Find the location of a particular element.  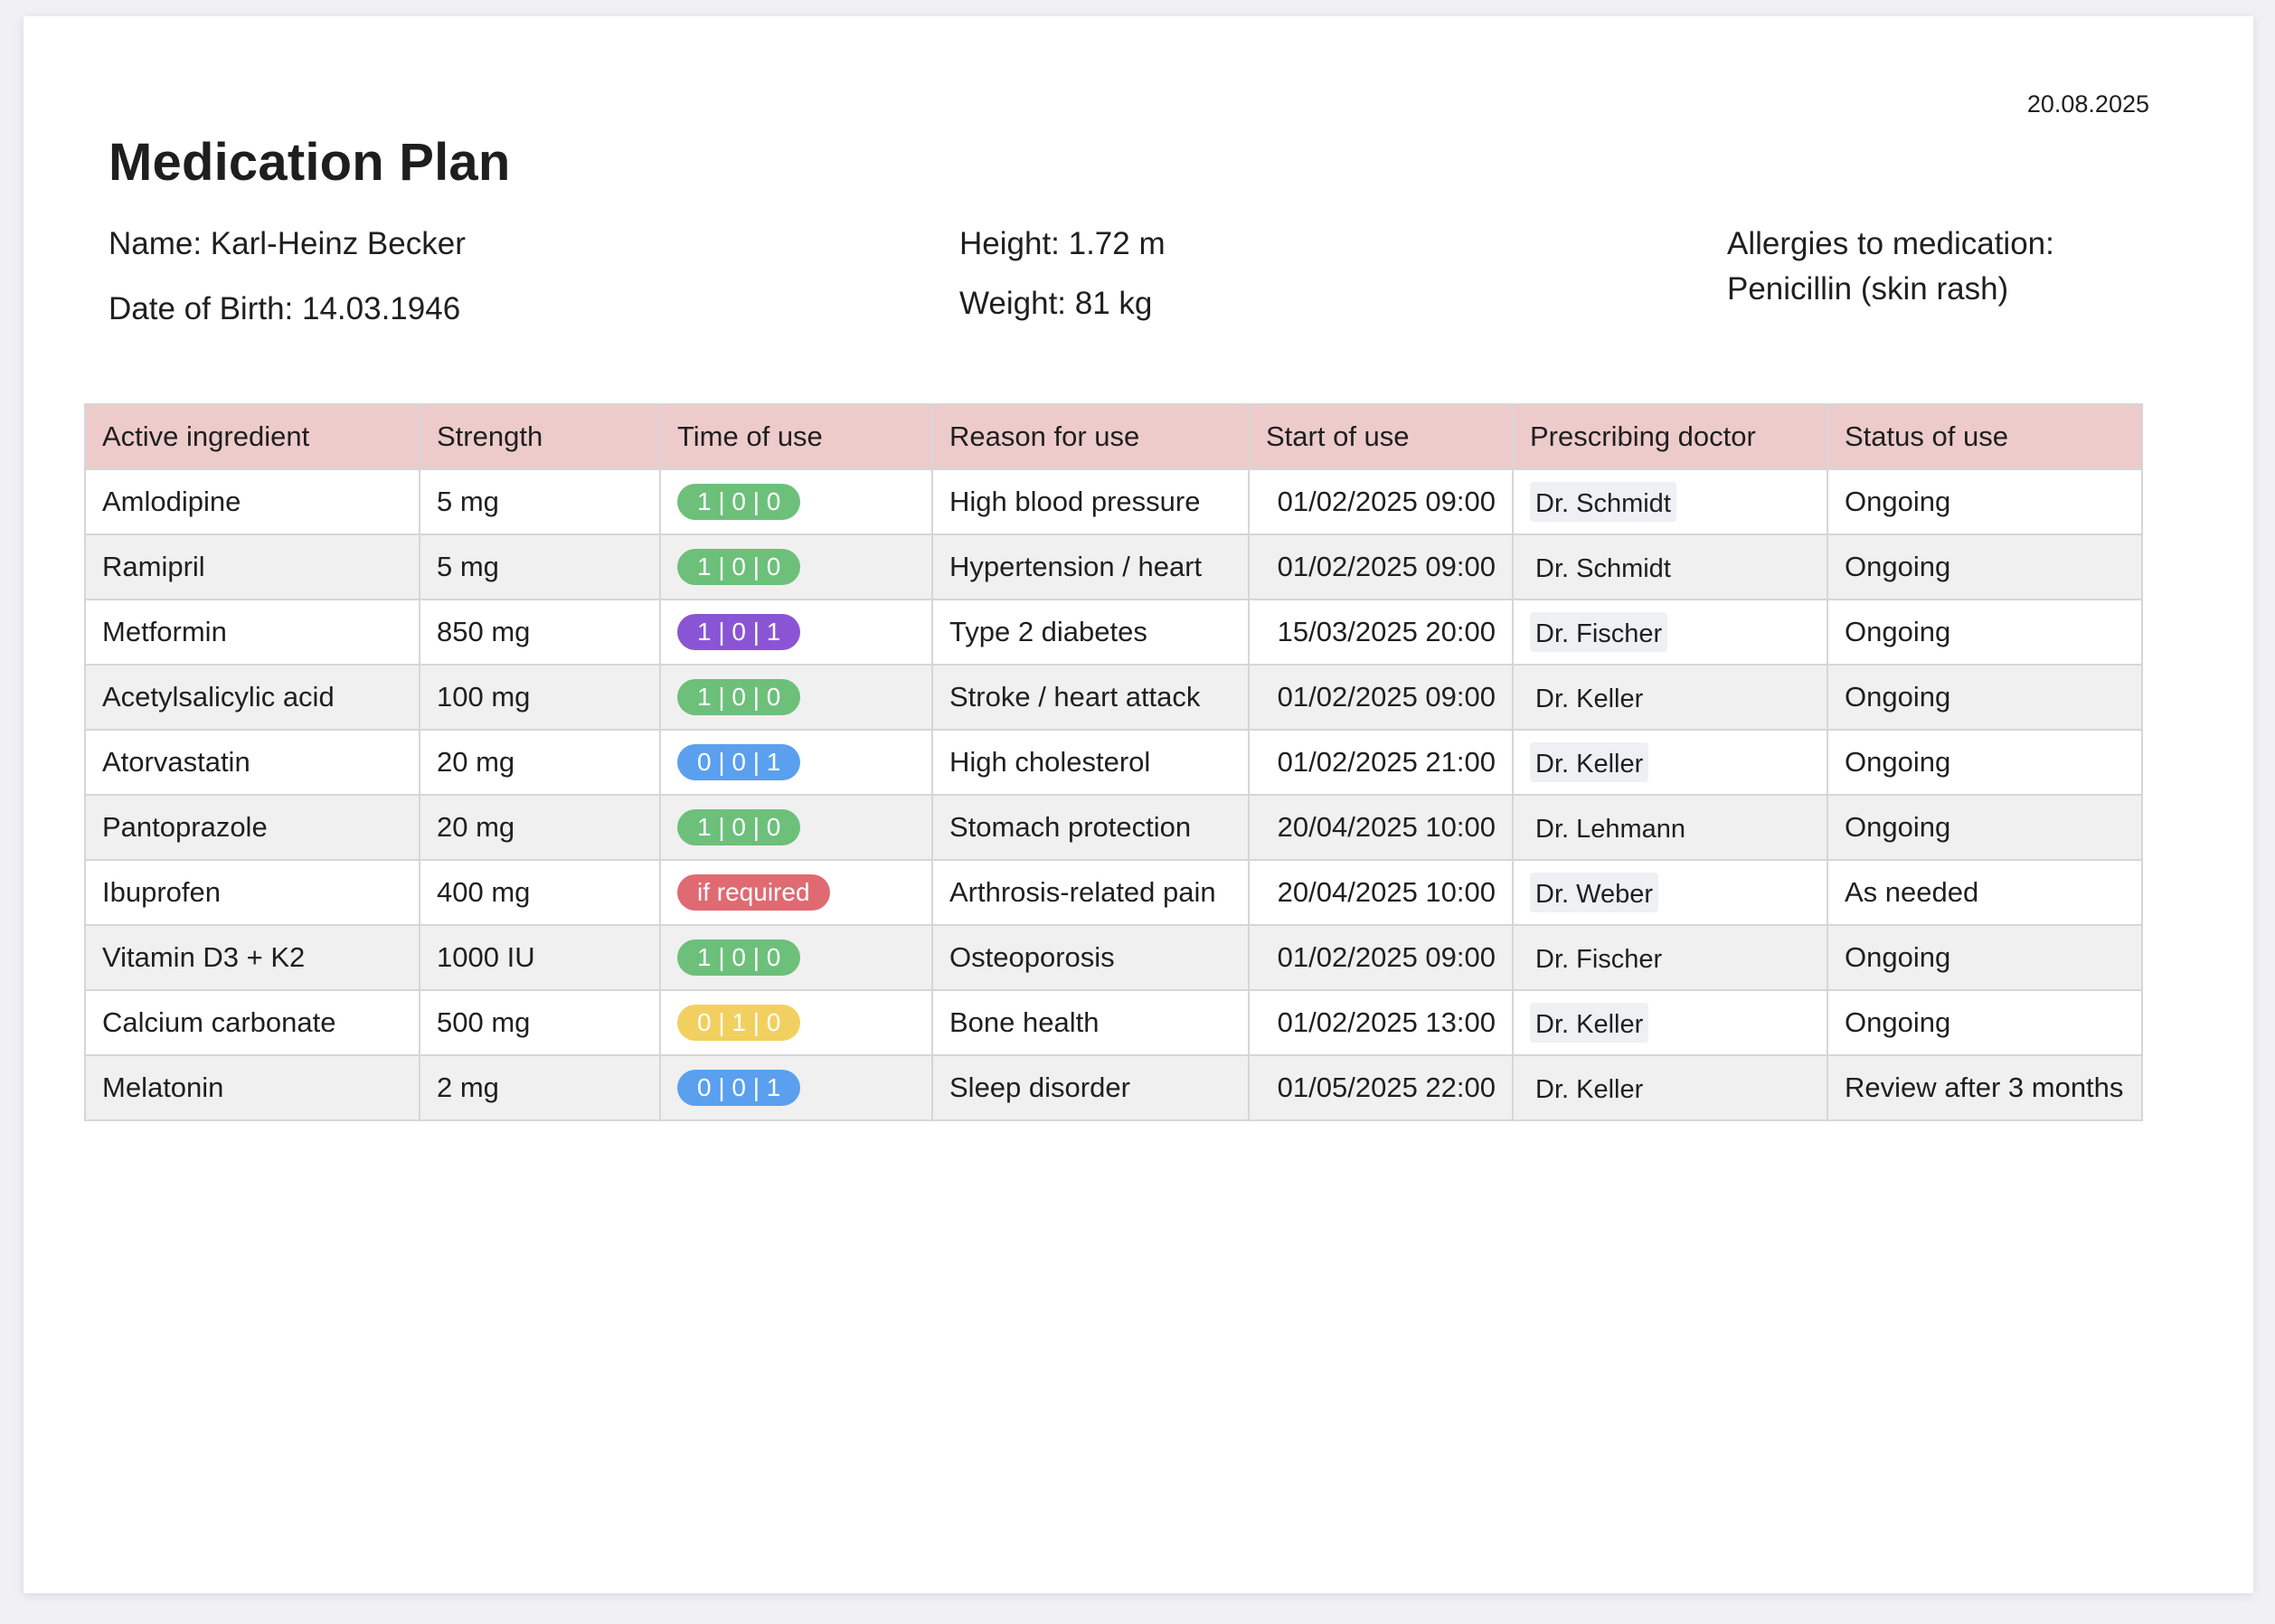

cell-reason-for-use: Type 2 diabetes is located at coordinates (1090, 632).